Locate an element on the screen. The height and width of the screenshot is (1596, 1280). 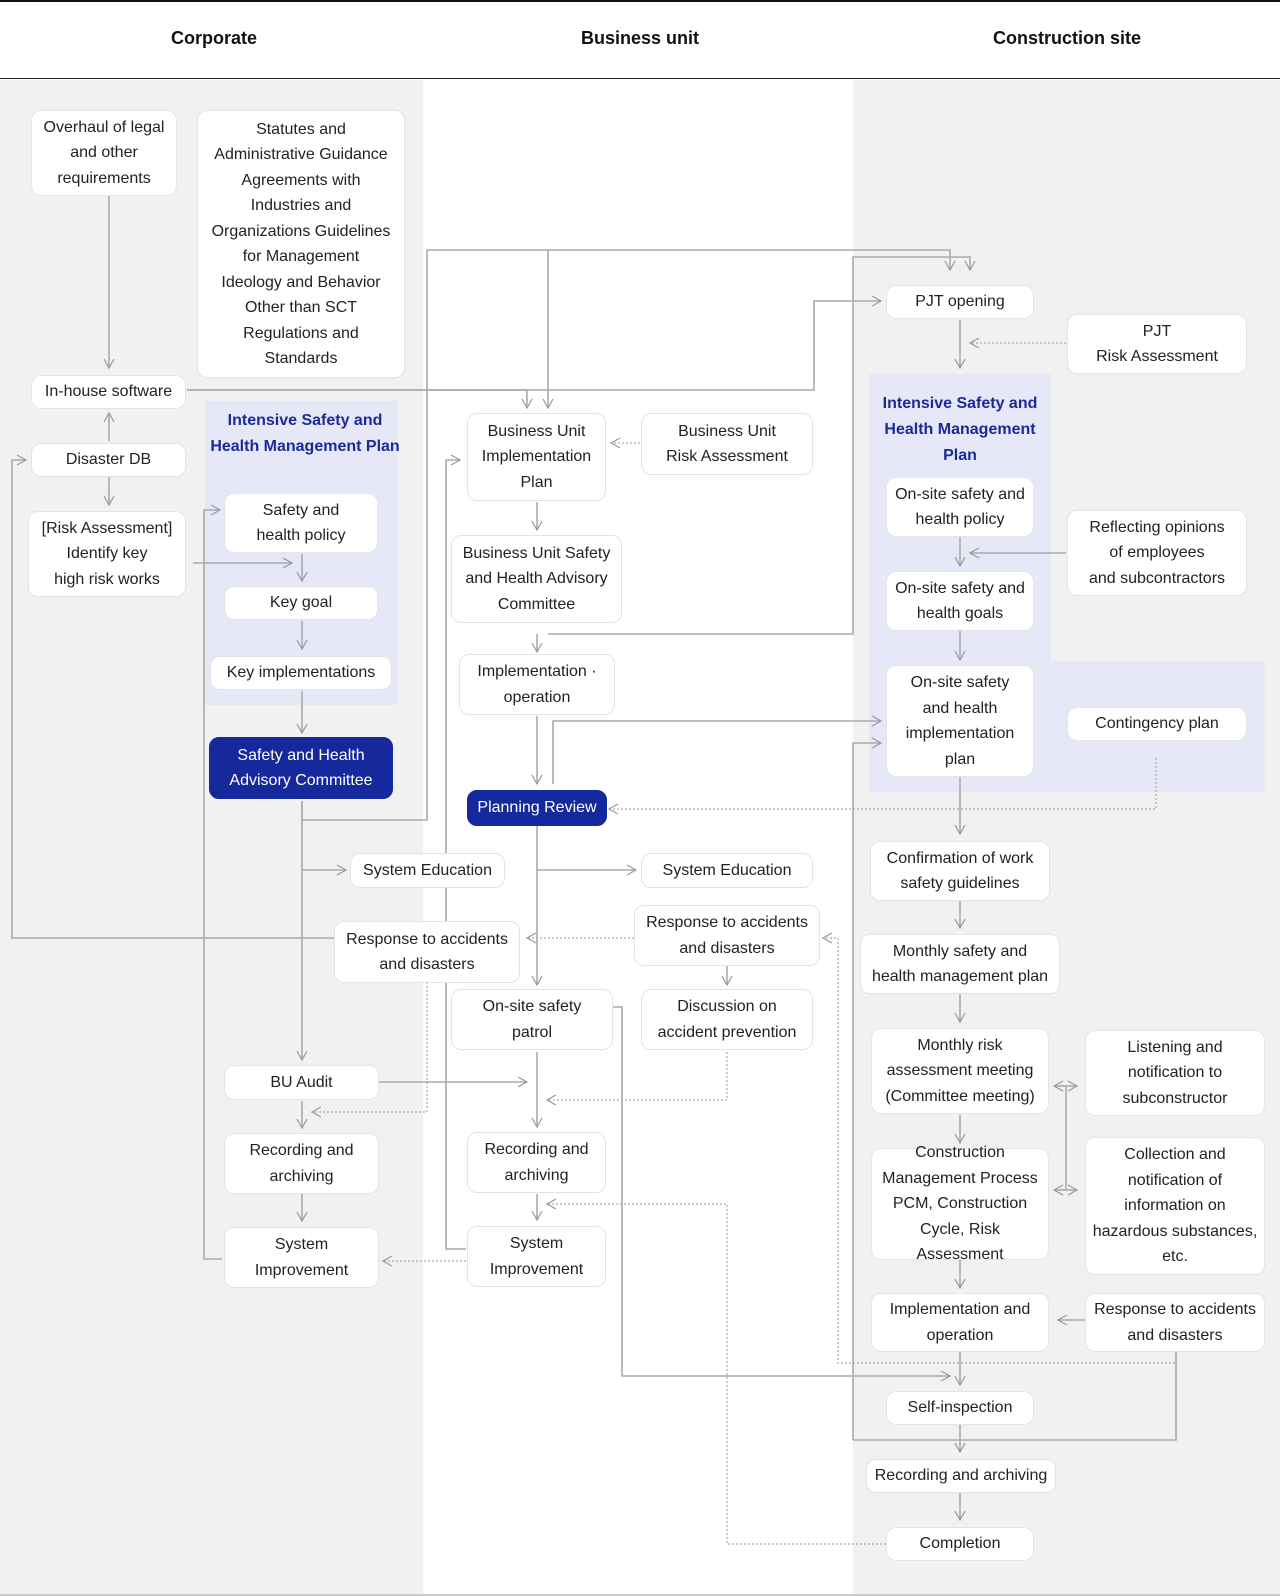
disaster-db-node: Disaster DB is located at coordinates (108, 460).